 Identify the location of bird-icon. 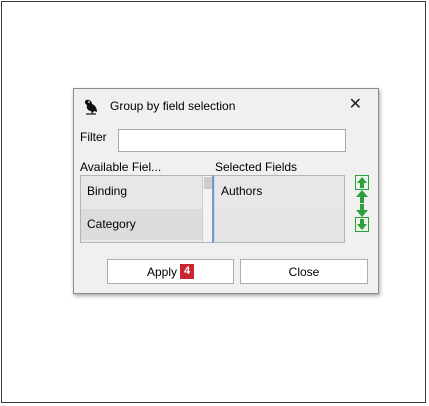
(91, 107).